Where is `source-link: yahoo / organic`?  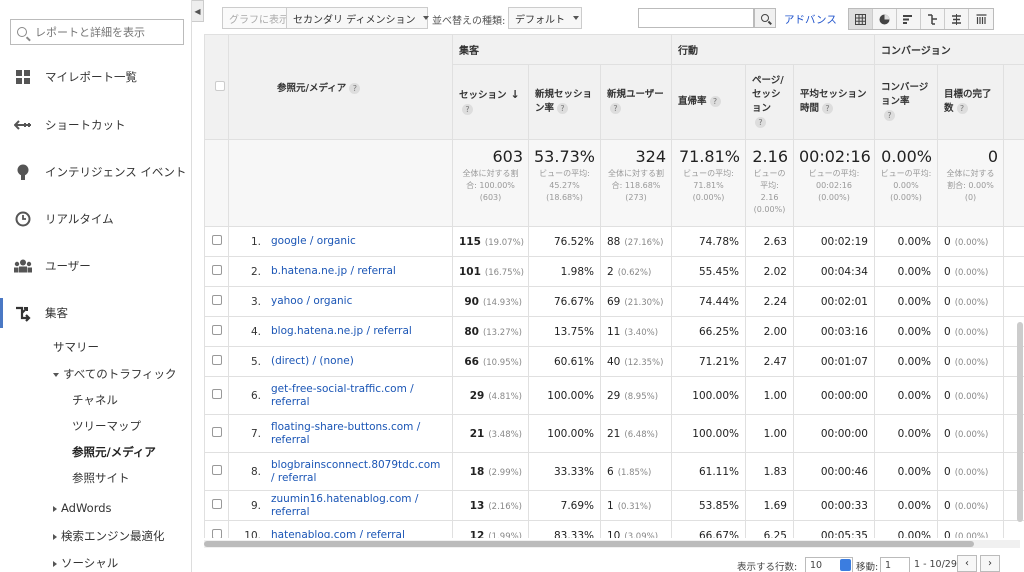
source-link: yahoo / organic is located at coordinates (357, 301).